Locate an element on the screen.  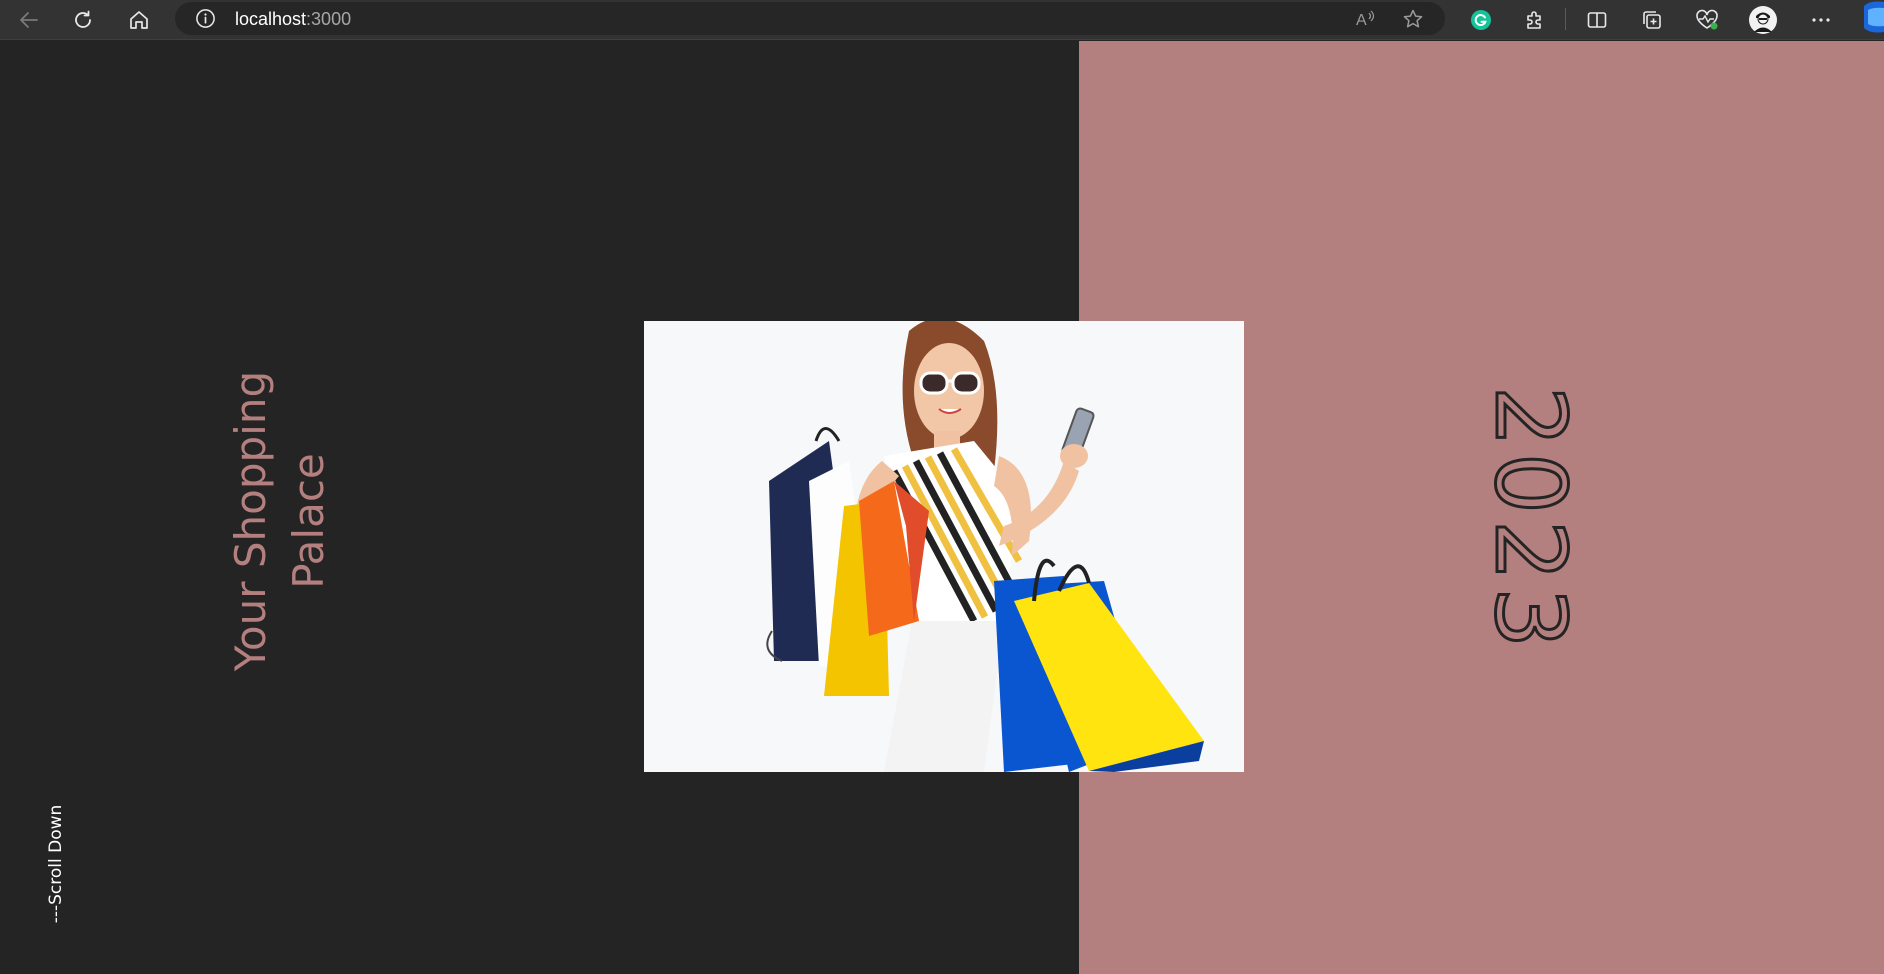
puzzle-icon is located at coordinates (1534, 20).